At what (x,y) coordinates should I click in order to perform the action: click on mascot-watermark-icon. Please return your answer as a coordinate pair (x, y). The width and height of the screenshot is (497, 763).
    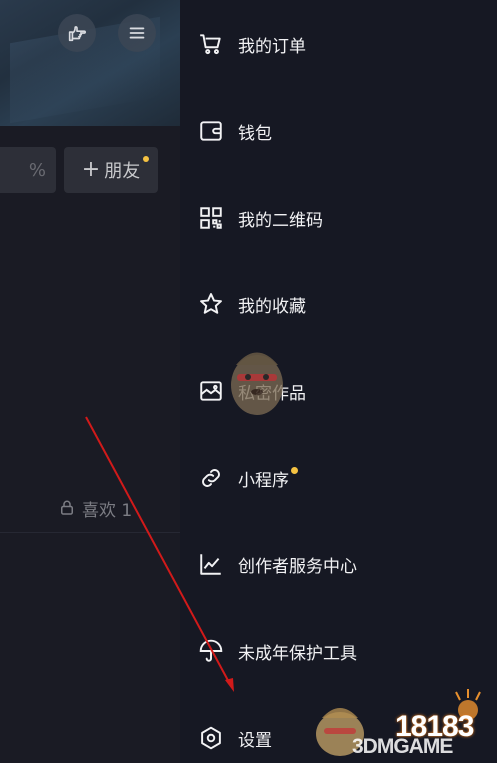
    Looking at the image, I should click on (257, 383).